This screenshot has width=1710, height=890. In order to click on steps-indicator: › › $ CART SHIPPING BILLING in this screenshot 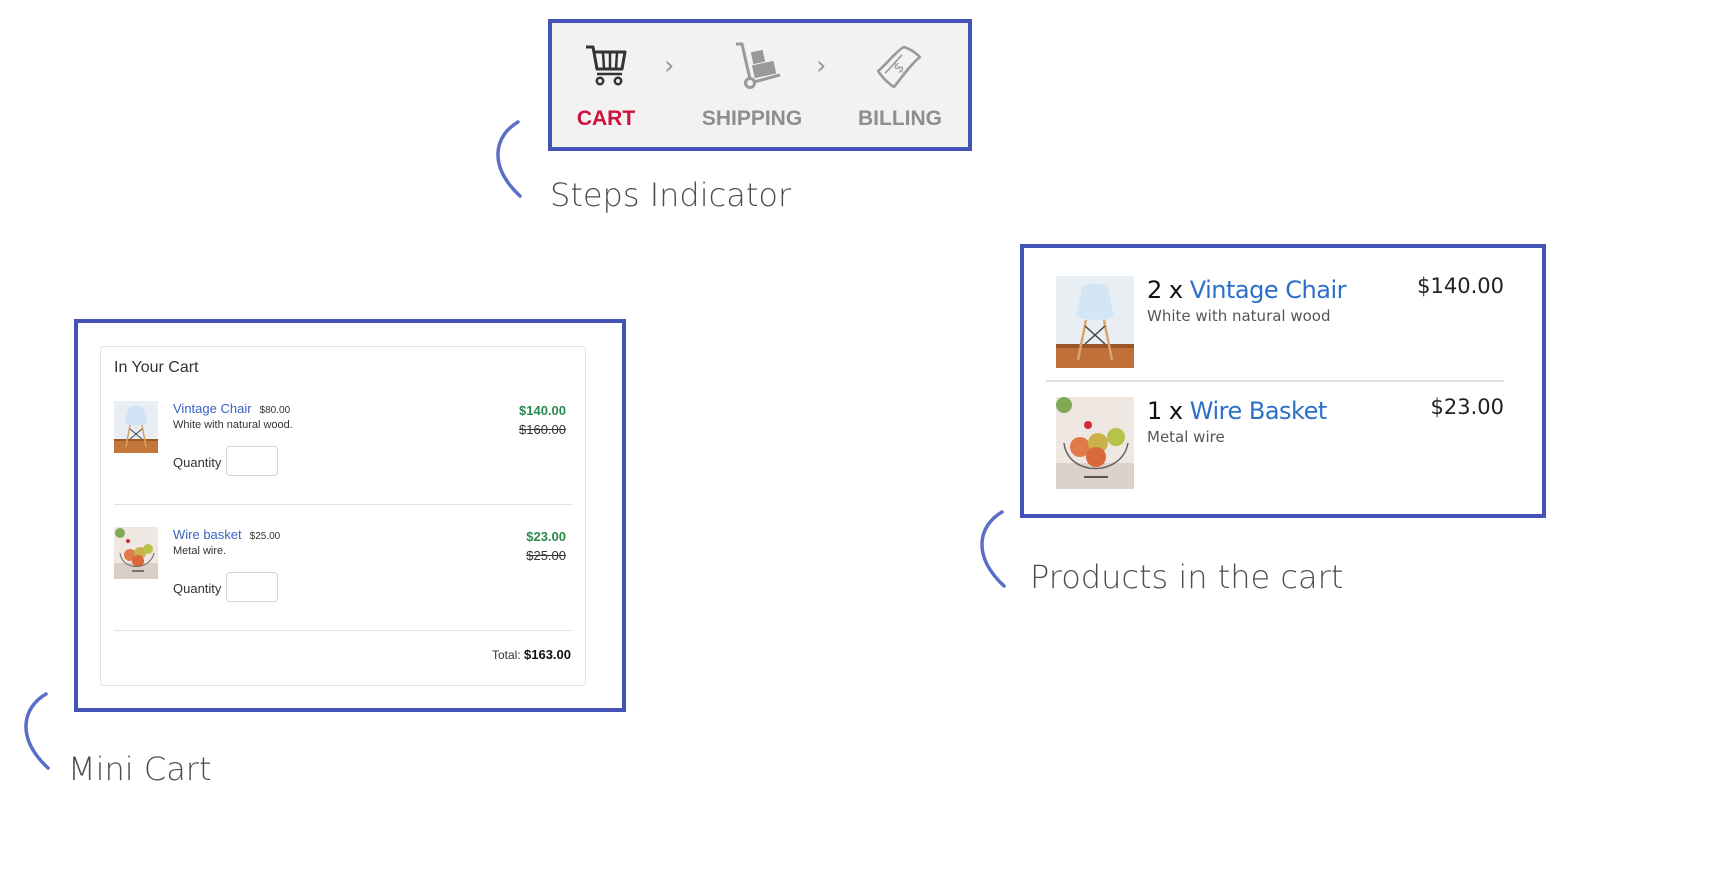, I will do `click(760, 85)`.